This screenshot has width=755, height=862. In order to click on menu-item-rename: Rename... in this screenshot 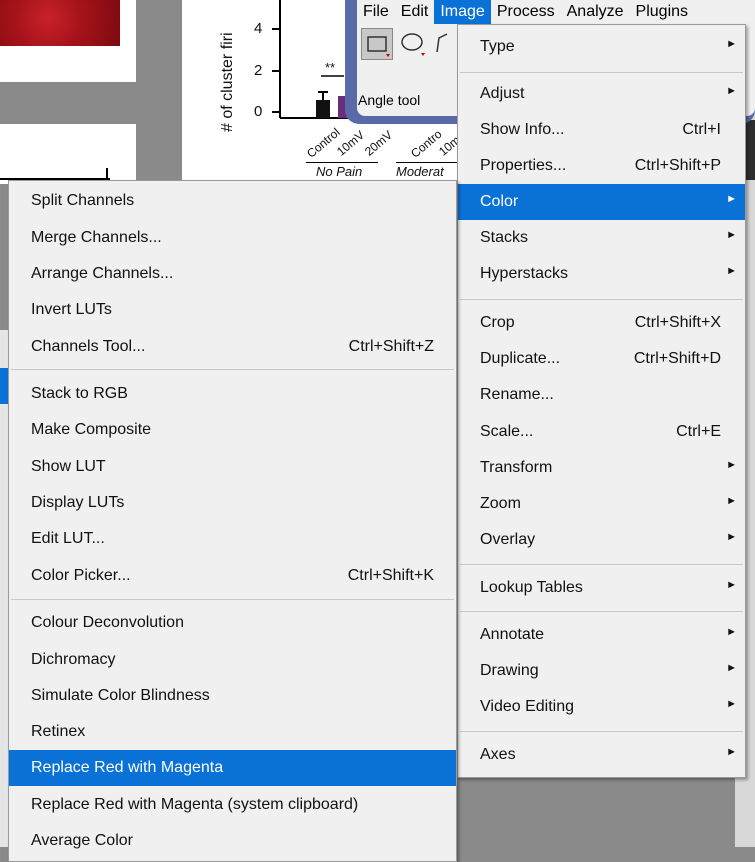, I will do `click(601, 395)`.